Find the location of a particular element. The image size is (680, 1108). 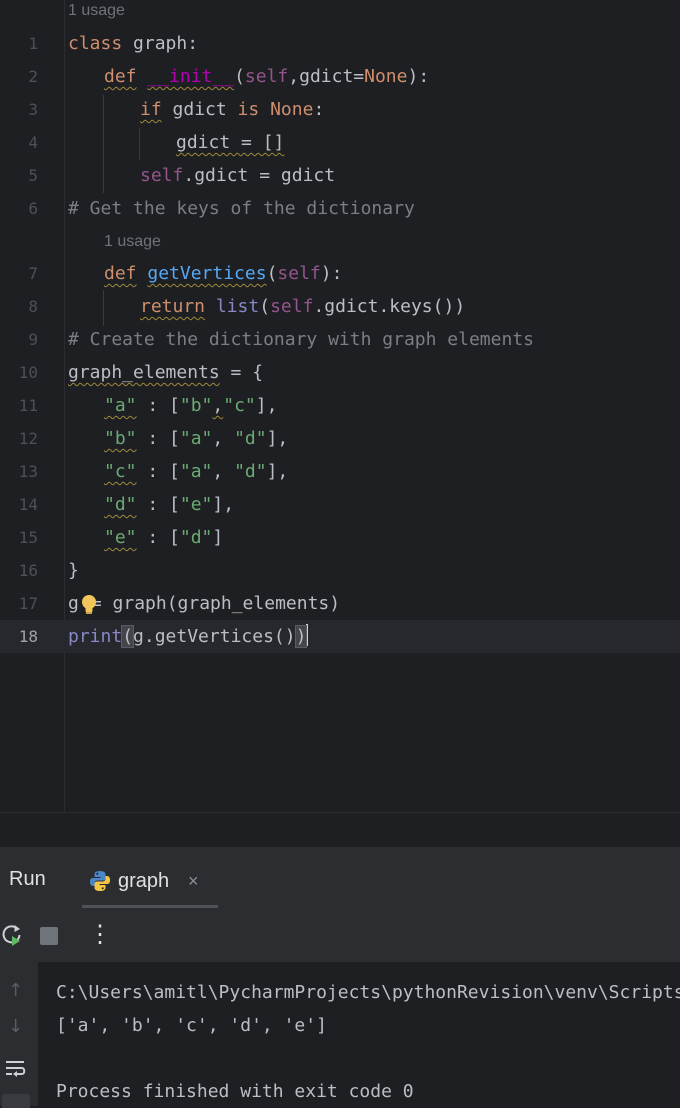

close-icon: × is located at coordinates (193, 881).